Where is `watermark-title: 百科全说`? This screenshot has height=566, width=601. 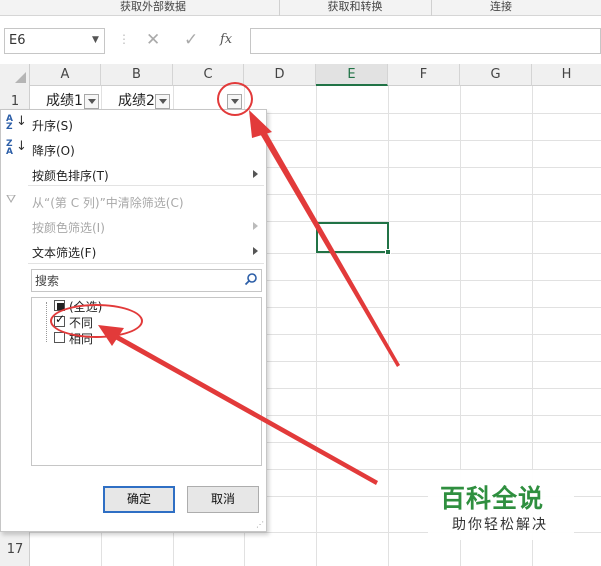
watermark-title: 百科全说 is located at coordinates (492, 498).